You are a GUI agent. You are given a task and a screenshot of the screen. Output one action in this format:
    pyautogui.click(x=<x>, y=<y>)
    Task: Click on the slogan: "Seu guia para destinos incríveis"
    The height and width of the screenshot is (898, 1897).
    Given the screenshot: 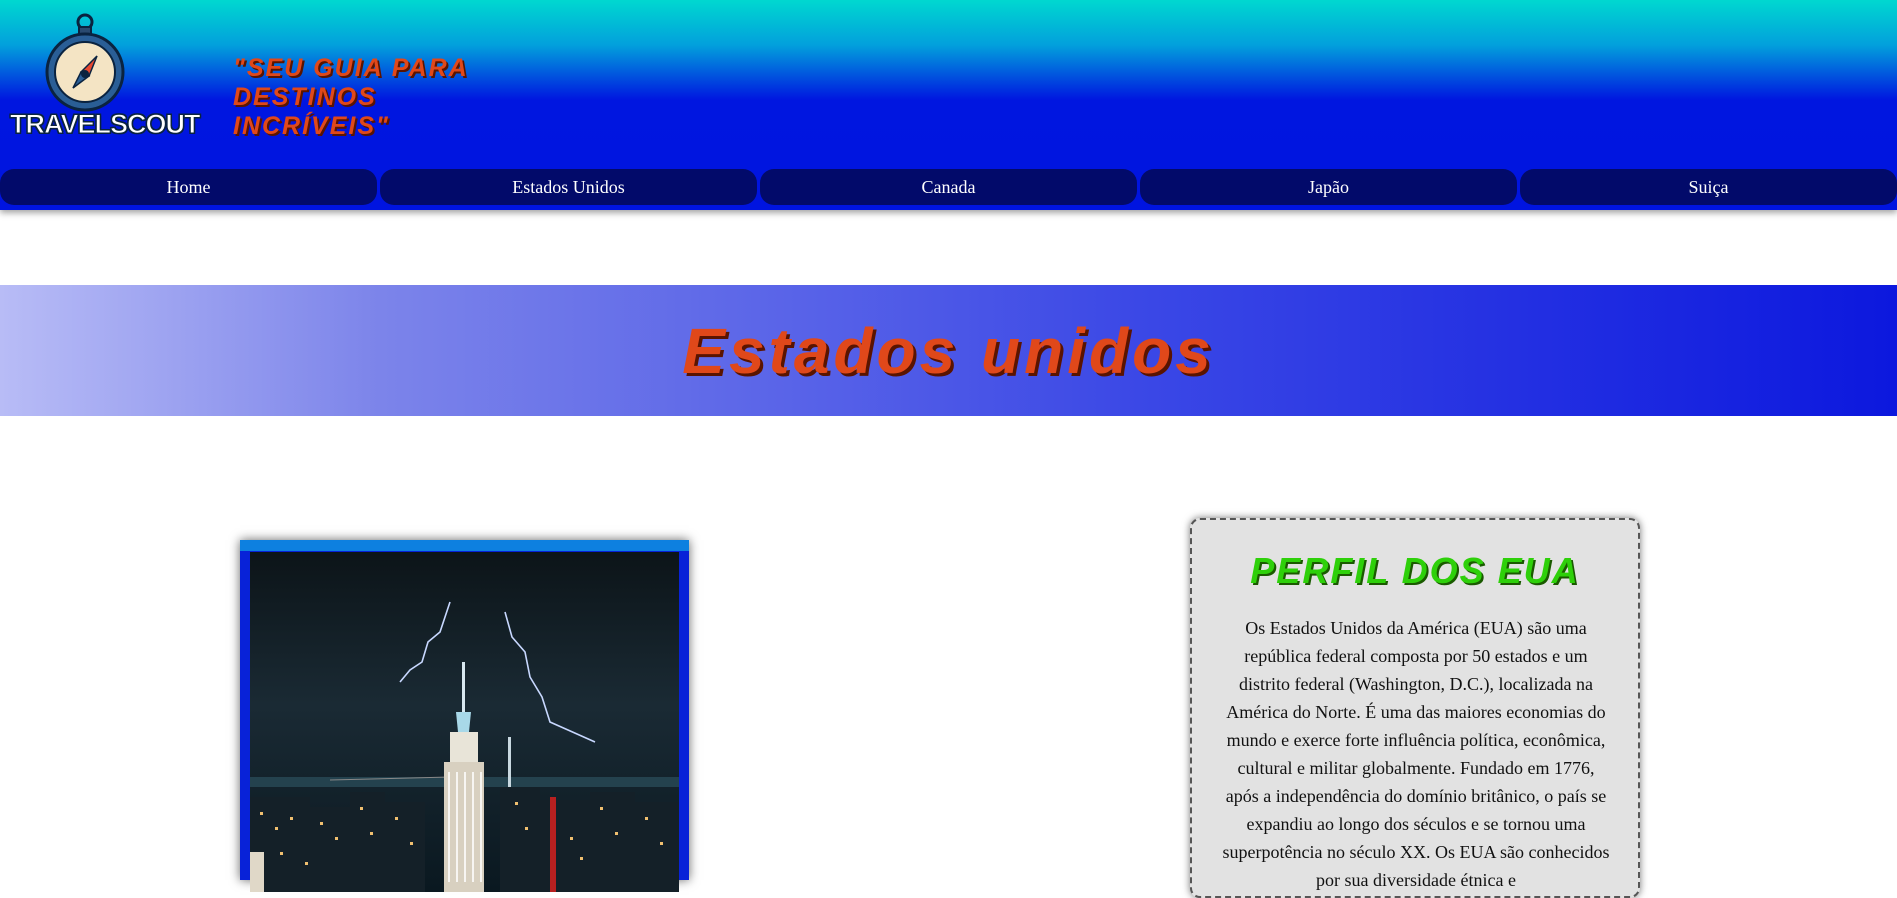 What is the action you would take?
    pyautogui.click(x=350, y=97)
    